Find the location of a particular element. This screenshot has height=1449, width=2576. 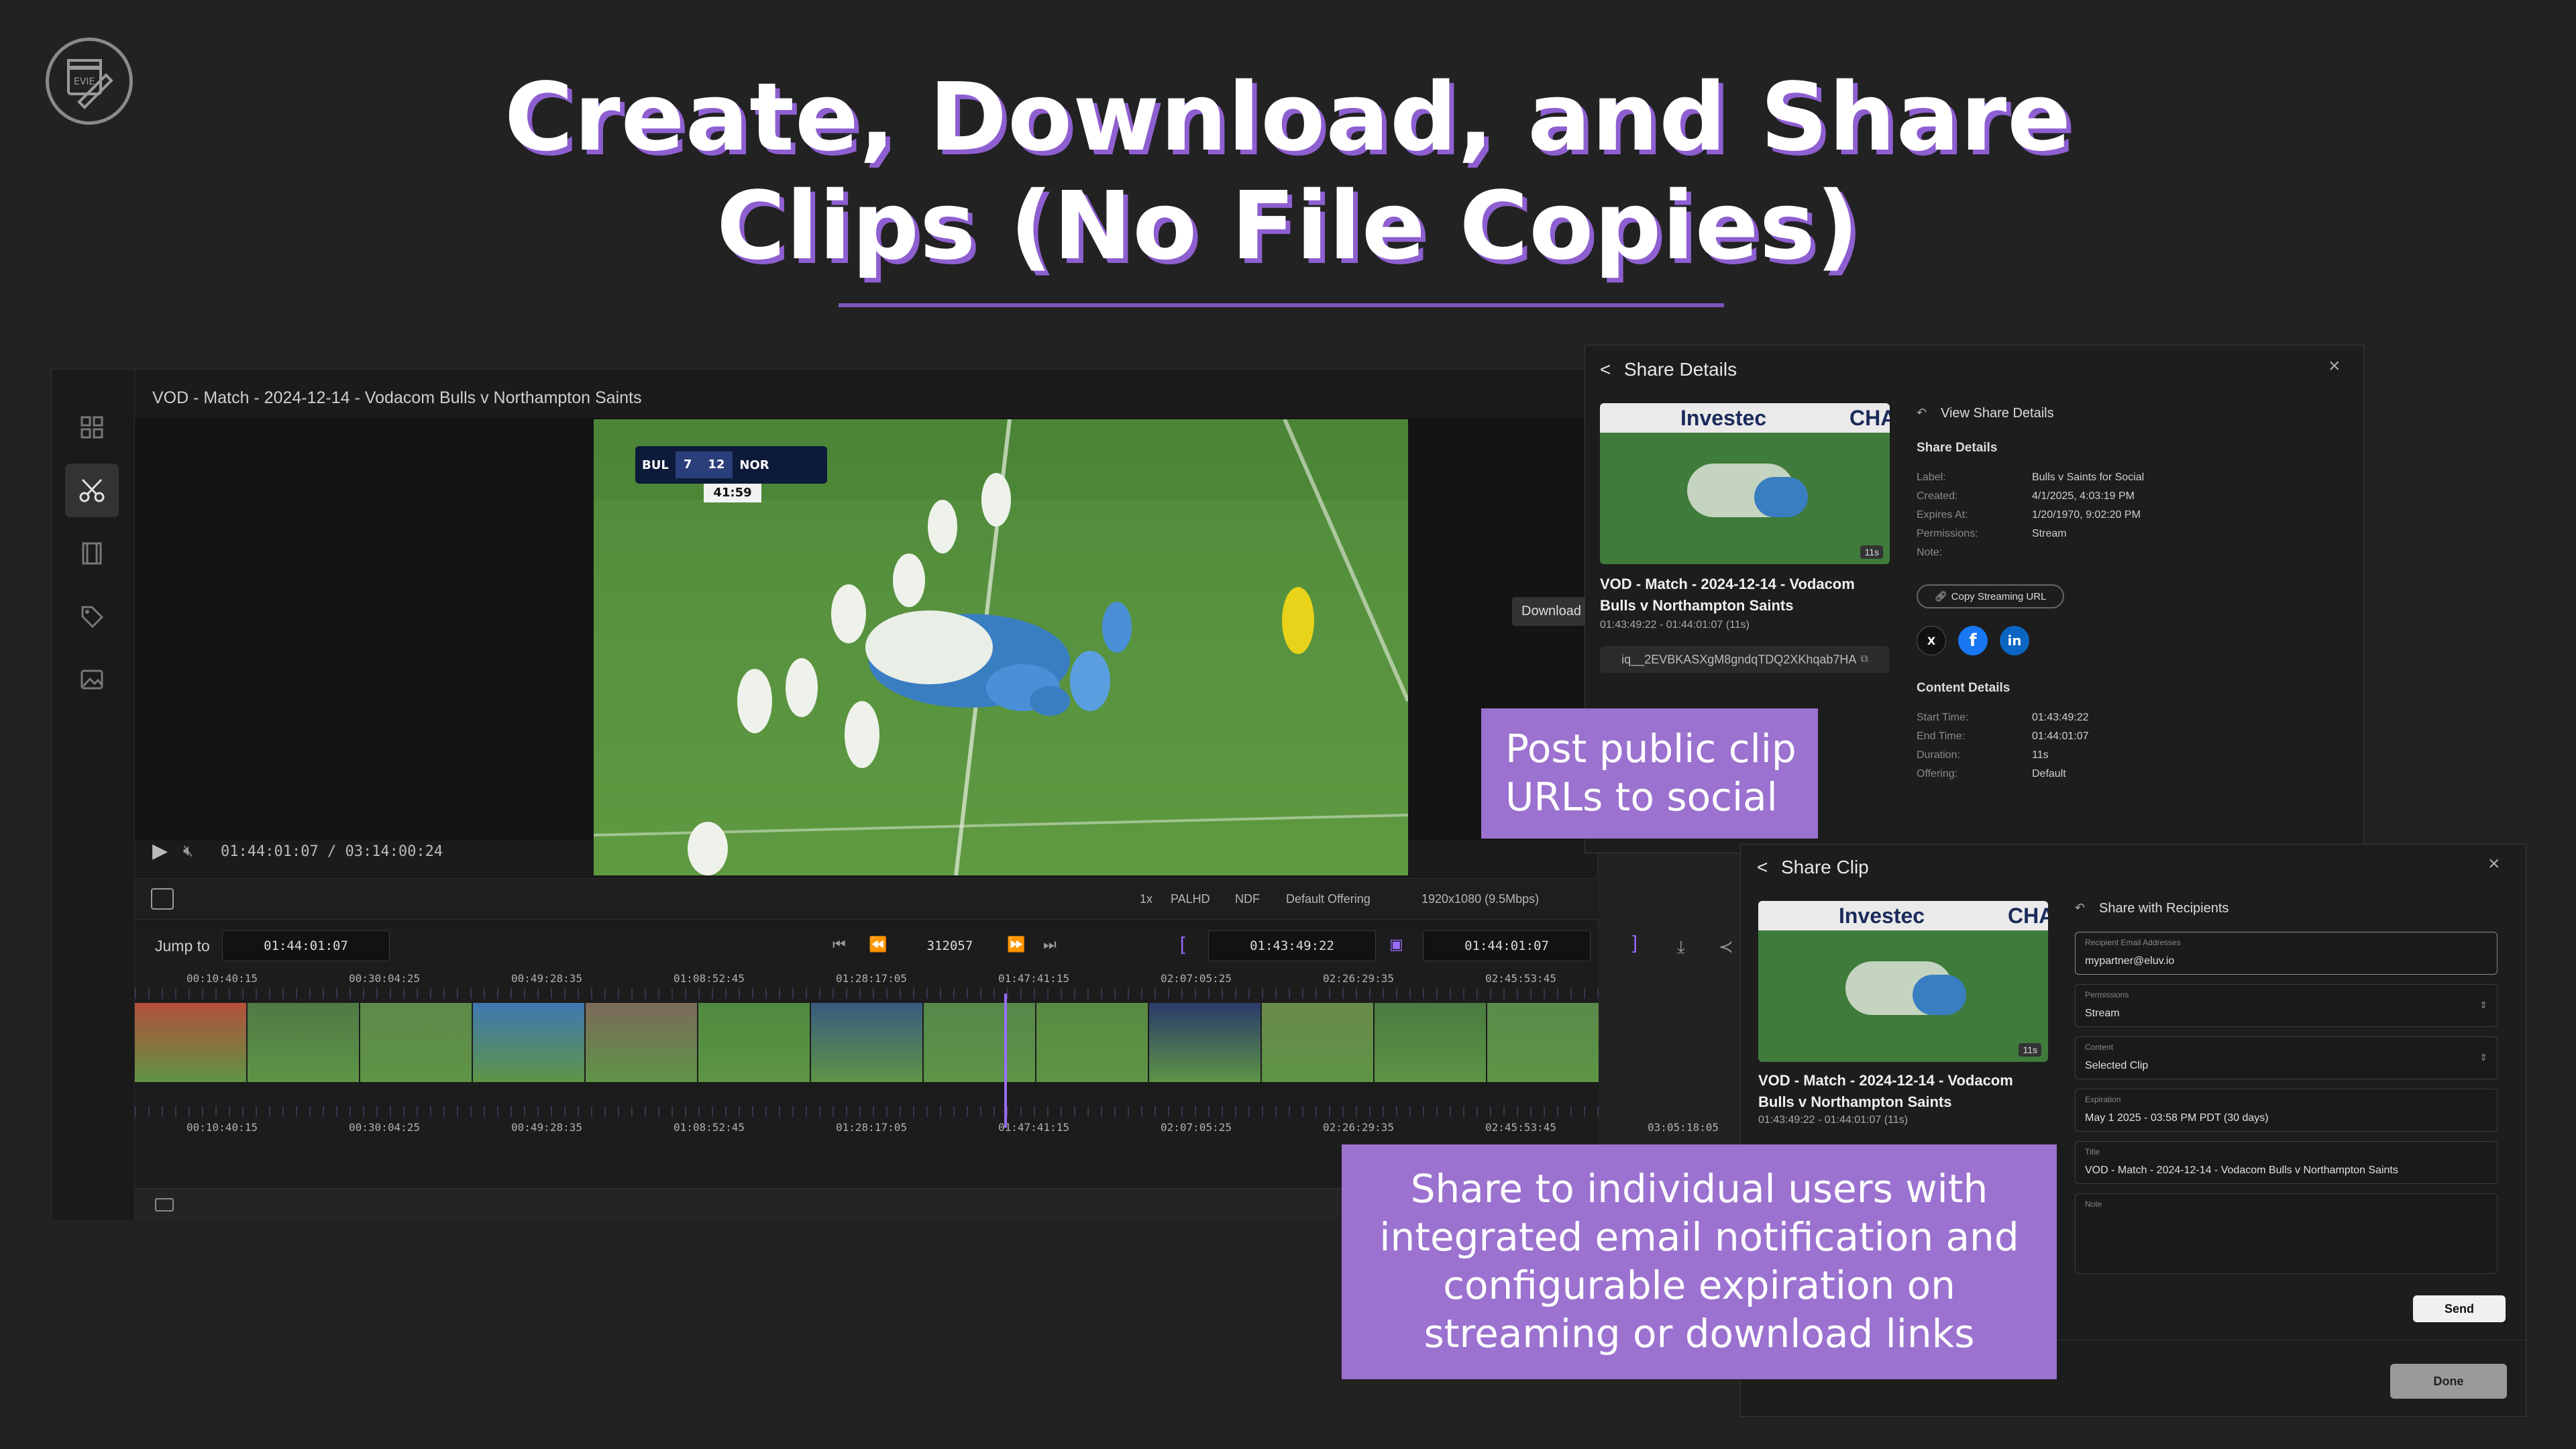

logo-text: EVIE is located at coordinates (84, 81).